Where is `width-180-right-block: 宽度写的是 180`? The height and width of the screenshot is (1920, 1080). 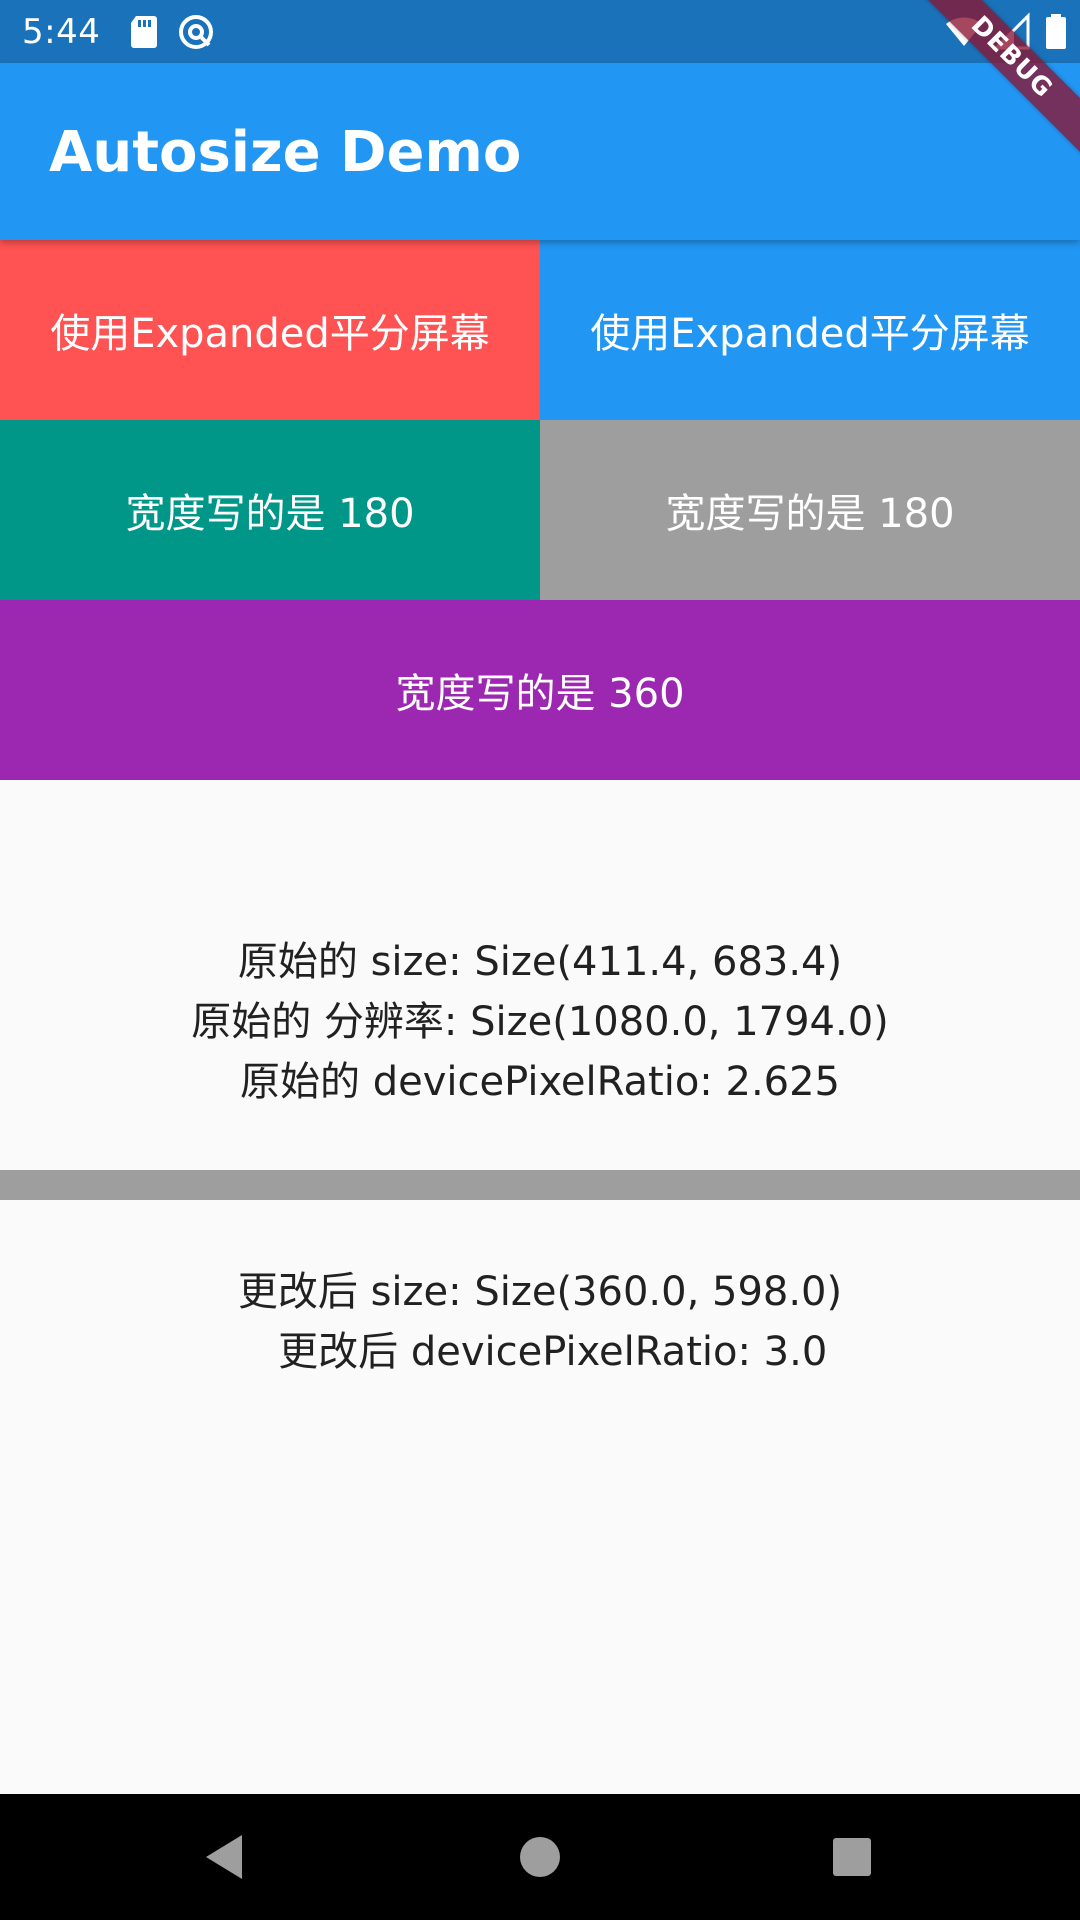 width-180-right-block: 宽度写的是 180 is located at coordinates (810, 510).